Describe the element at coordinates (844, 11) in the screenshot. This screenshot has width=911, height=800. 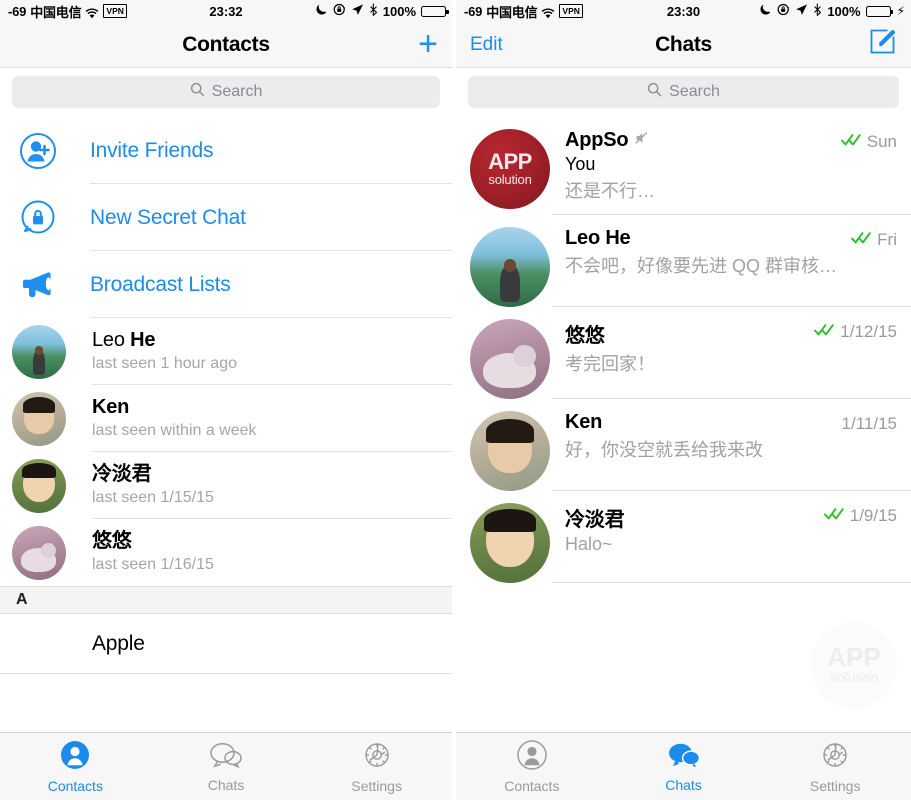
I see `battery-percent: 100%` at that location.